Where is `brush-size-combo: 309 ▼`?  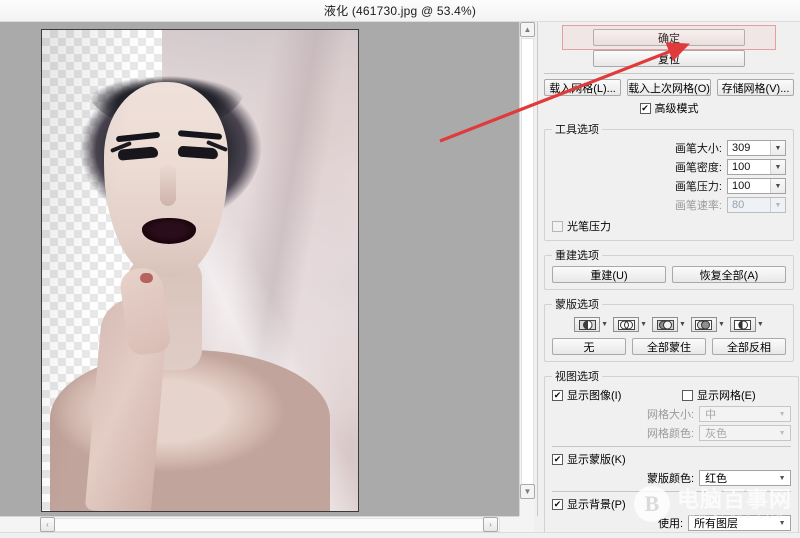
brush-size-combo: 309 ▼ is located at coordinates (756, 148).